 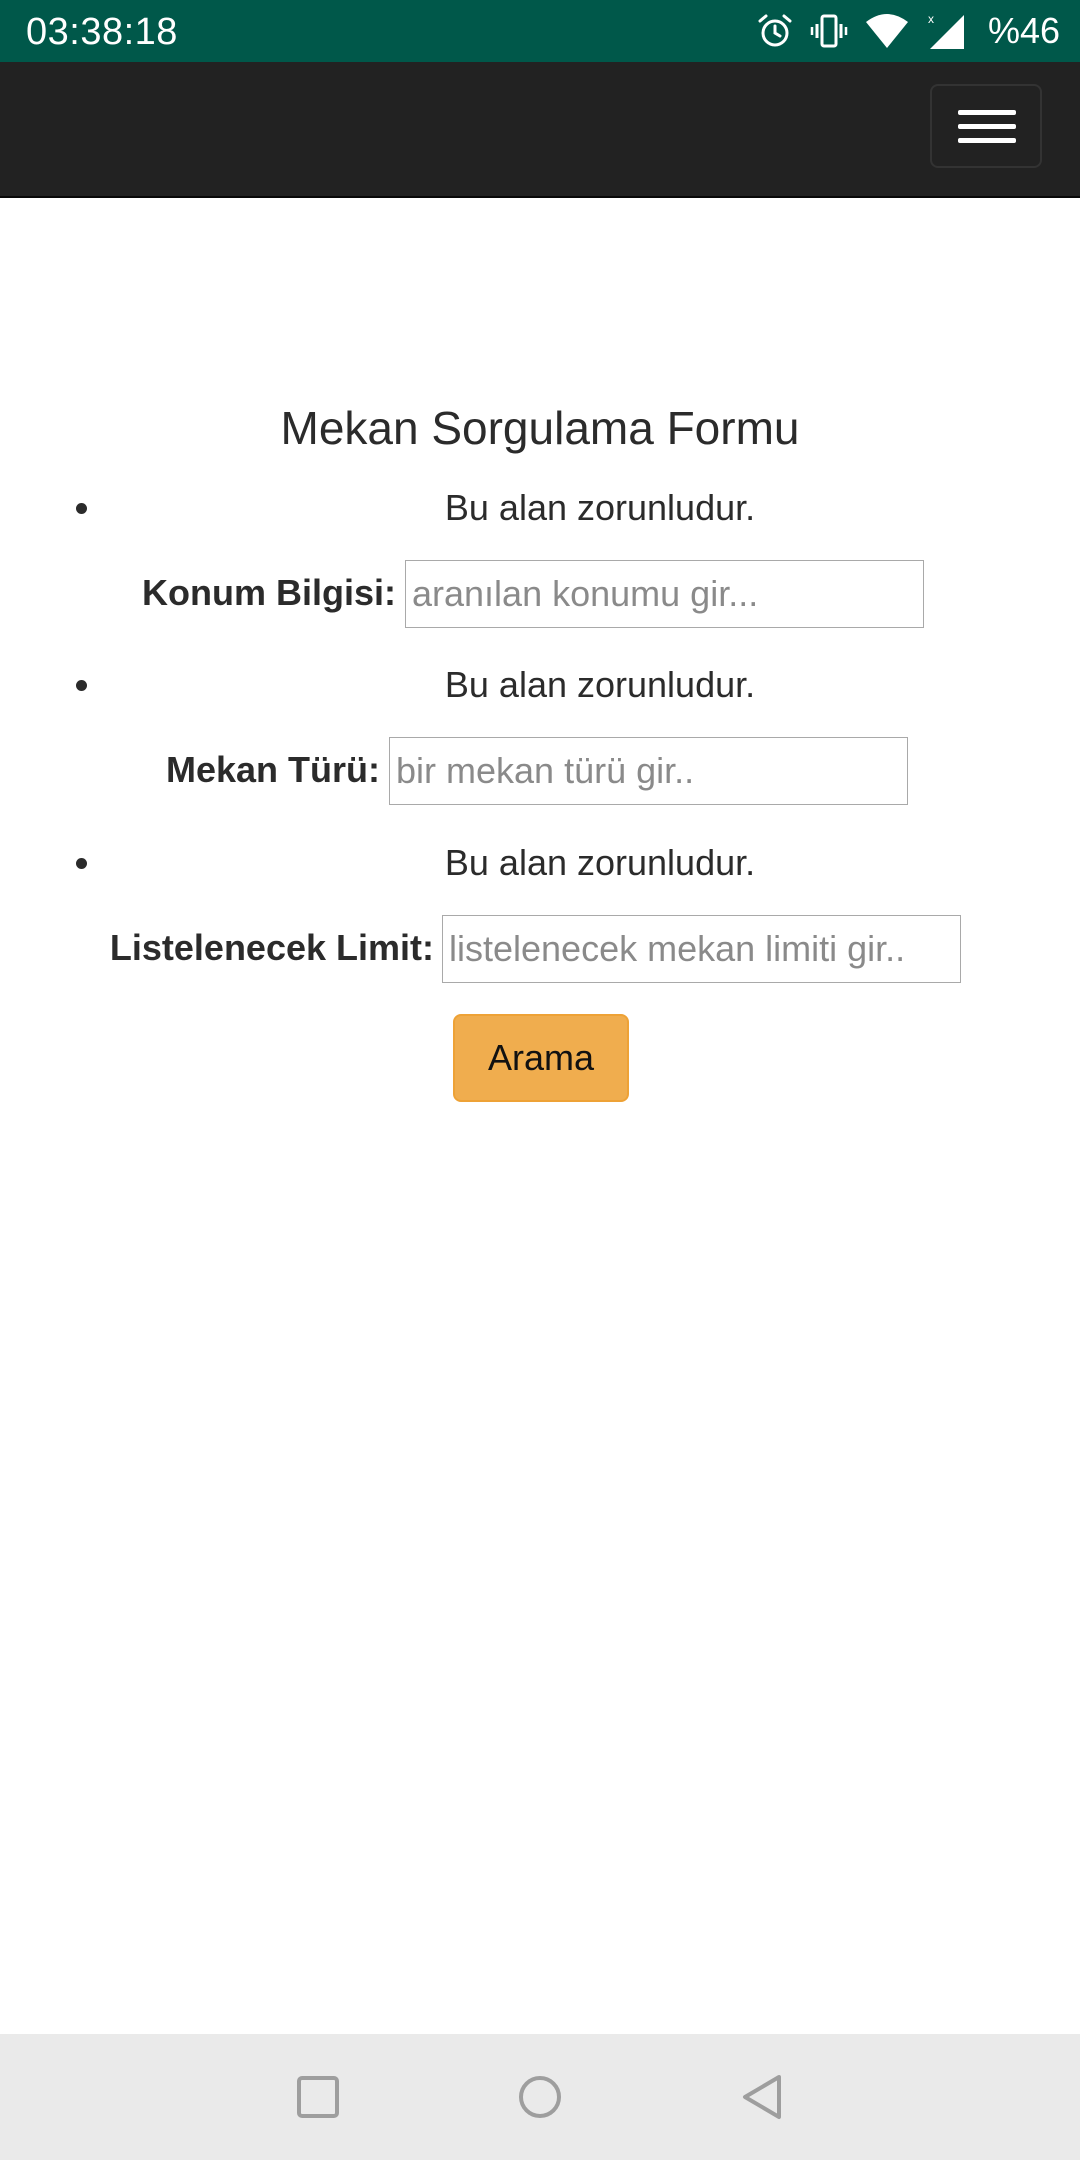 I want to click on status-bar: 03:38:18 x %46, so click(x=540, y=31).